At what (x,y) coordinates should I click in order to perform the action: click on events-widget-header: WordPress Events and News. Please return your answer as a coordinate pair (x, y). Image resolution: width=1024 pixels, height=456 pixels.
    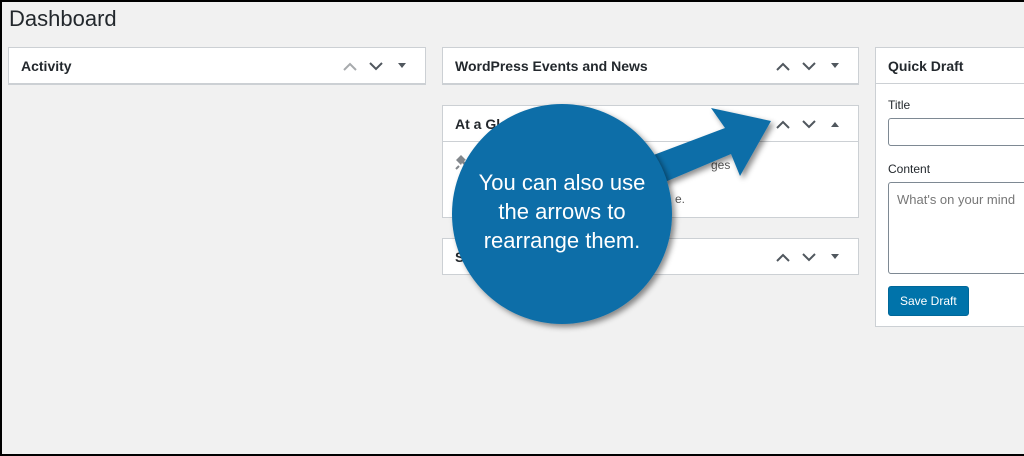
    Looking at the image, I should click on (650, 66).